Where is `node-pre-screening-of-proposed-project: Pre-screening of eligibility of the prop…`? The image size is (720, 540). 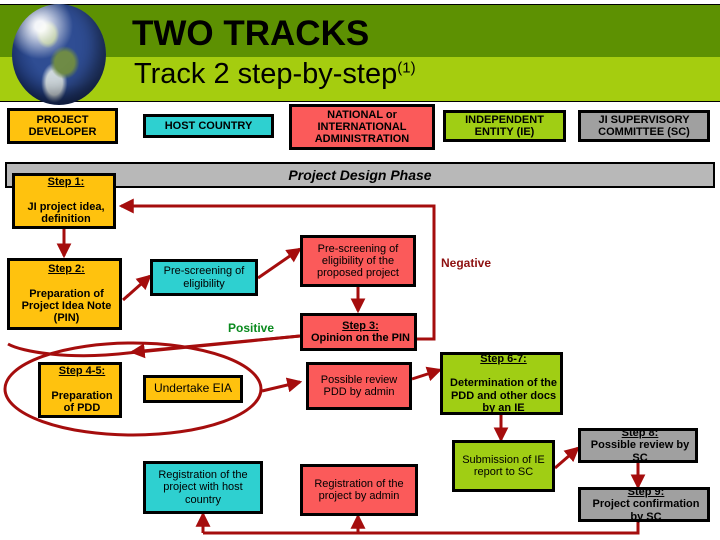 node-pre-screening-of-proposed-project: Pre-screening of eligibility of the prop… is located at coordinates (358, 261).